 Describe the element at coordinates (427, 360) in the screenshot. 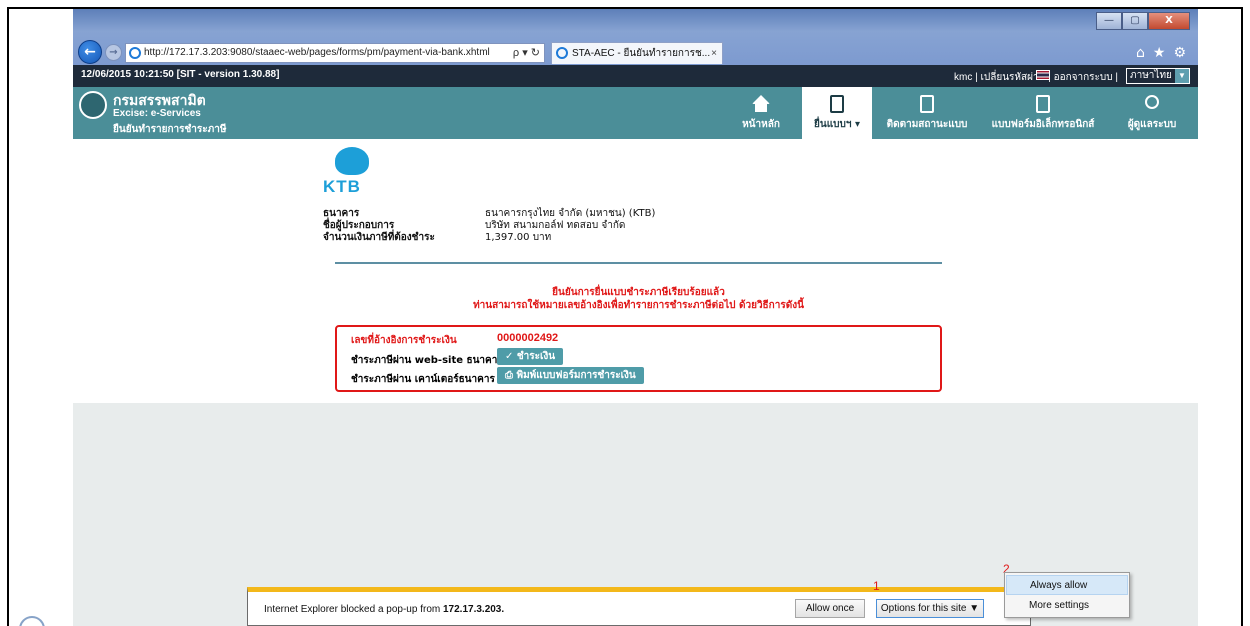

I see `web-payment-label: ชำระภาษีผ่าน web-site ธนาคาร` at that location.